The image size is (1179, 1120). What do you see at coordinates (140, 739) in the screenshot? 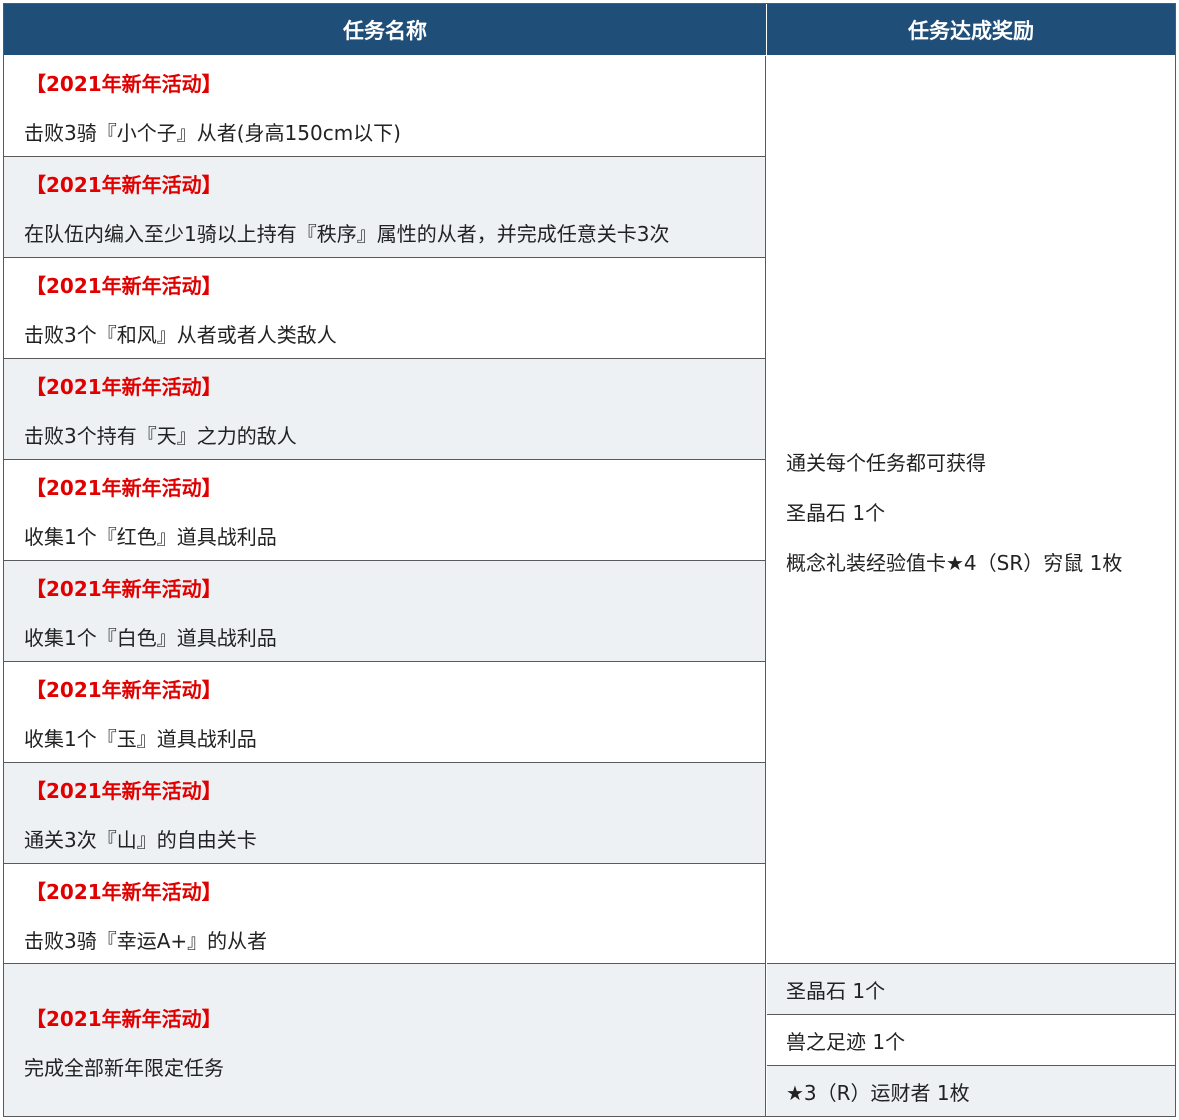
I see `task-description: 收集1个『玉』道具战利品` at bounding box center [140, 739].